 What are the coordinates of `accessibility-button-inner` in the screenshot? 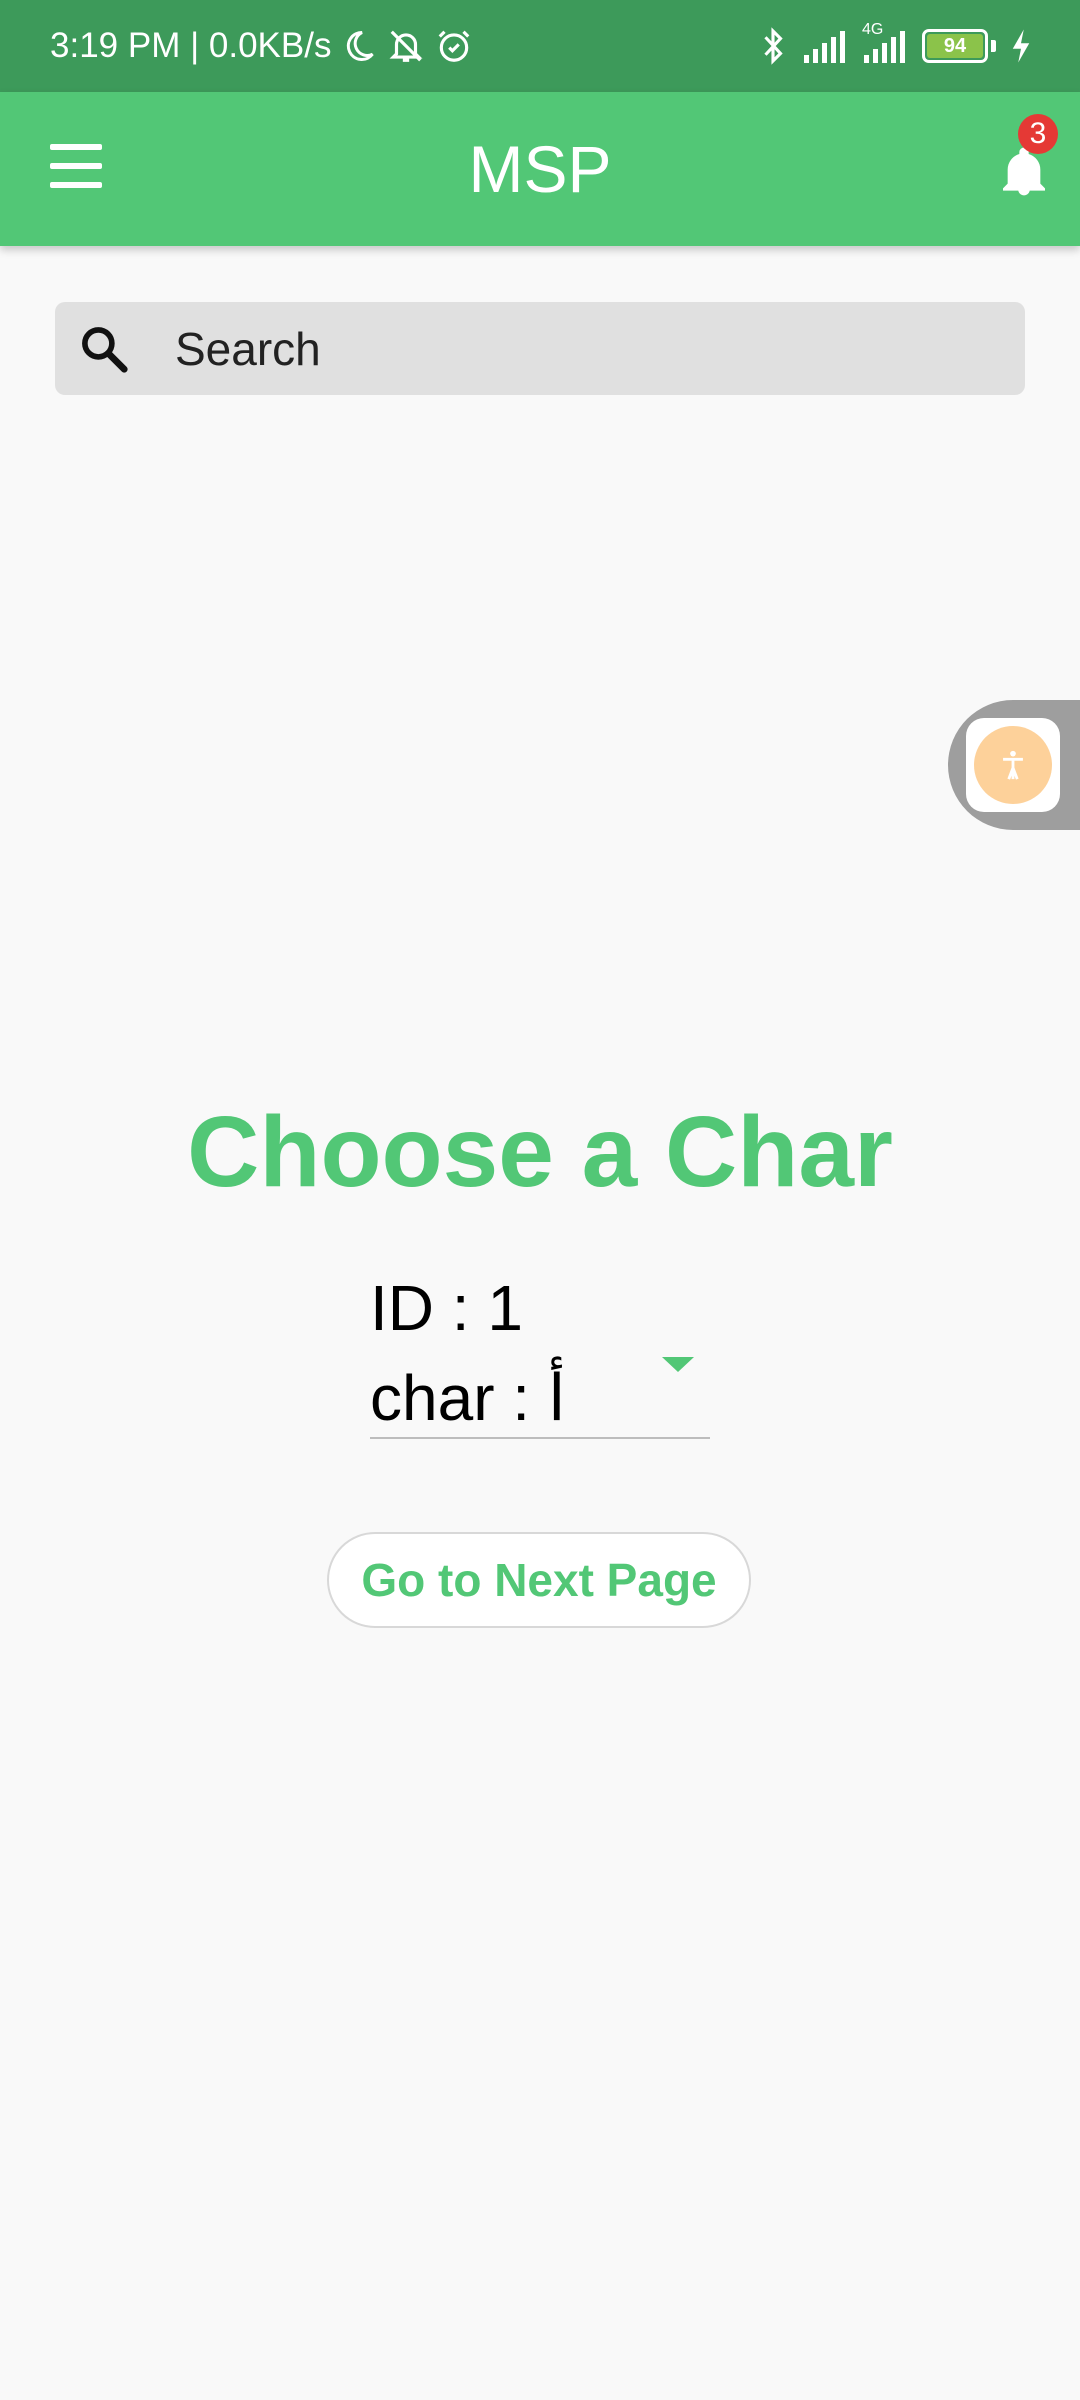 It's located at (1013, 765).